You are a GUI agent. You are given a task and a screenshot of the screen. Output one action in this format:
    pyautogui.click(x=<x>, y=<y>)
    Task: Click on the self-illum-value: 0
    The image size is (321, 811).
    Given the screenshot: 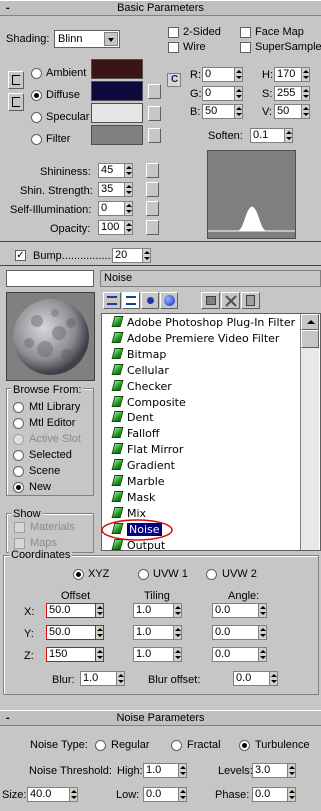 What is the action you would take?
    pyautogui.click(x=111, y=208)
    